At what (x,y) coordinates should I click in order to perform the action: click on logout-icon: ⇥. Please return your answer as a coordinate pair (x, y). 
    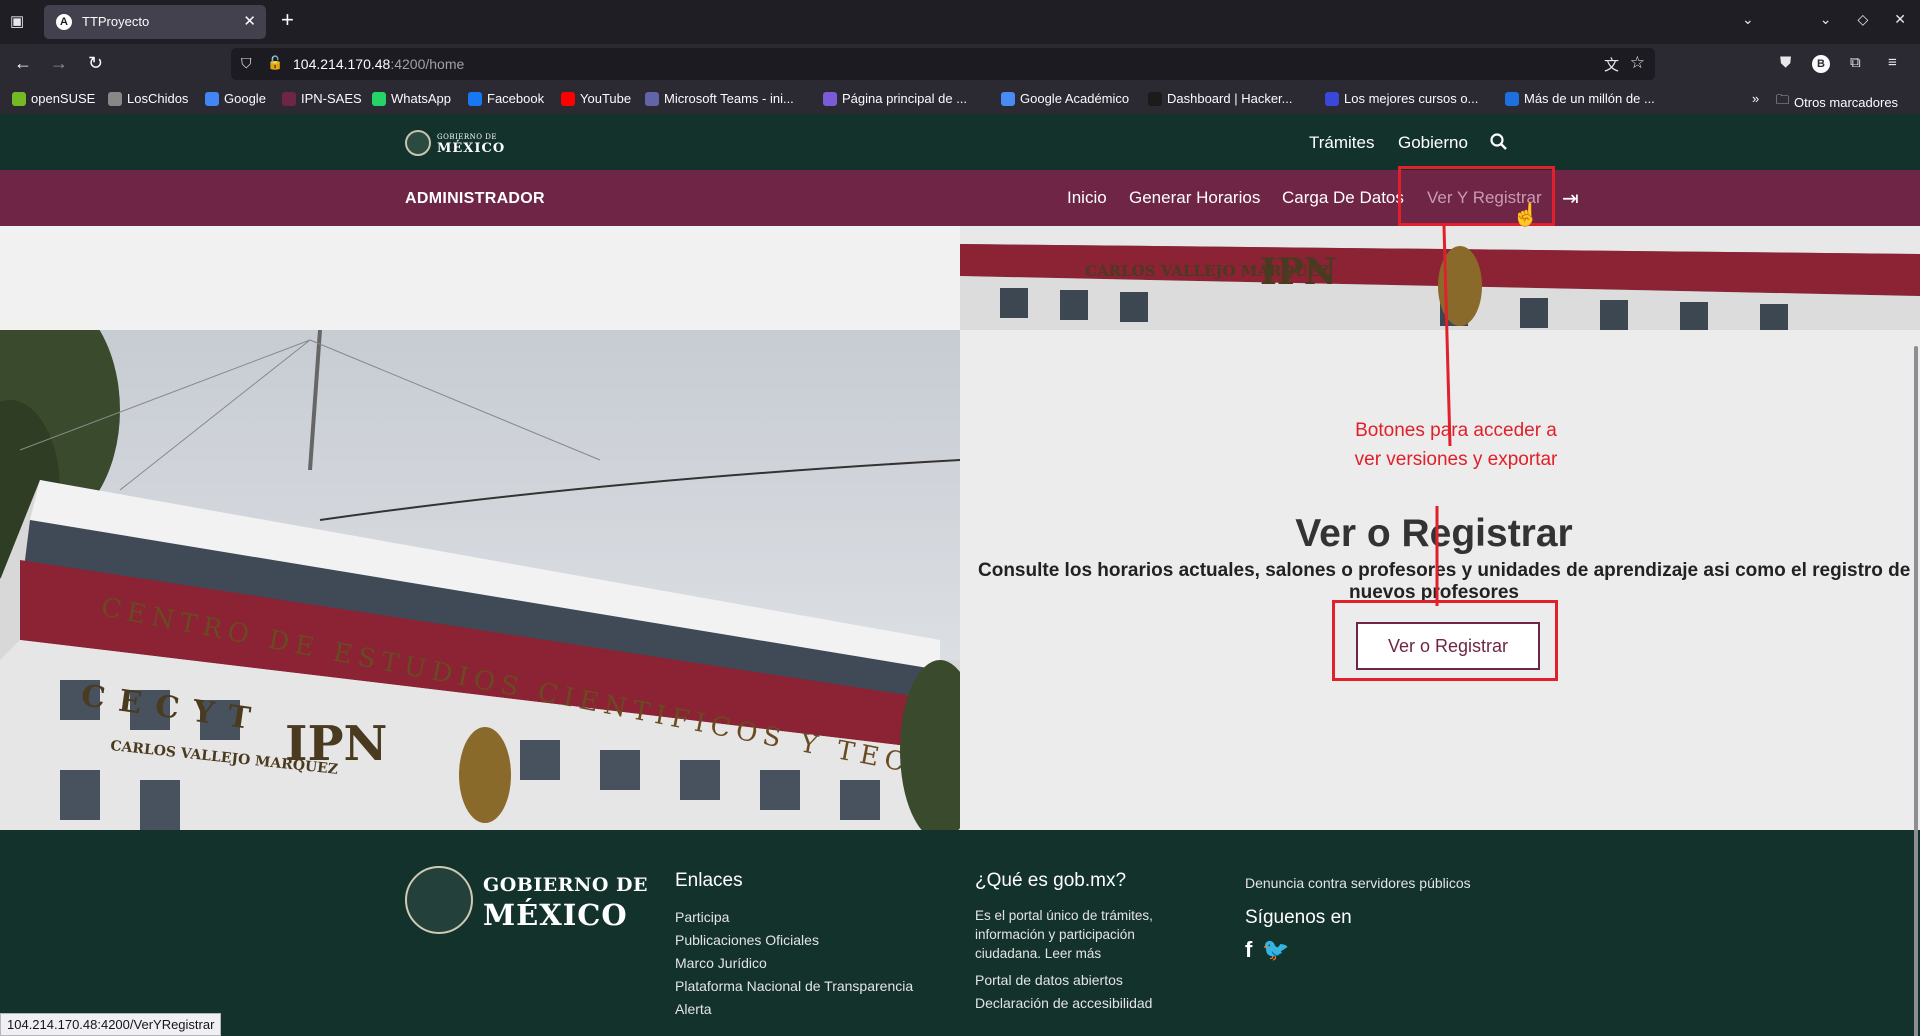
    Looking at the image, I should click on (1570, 198).